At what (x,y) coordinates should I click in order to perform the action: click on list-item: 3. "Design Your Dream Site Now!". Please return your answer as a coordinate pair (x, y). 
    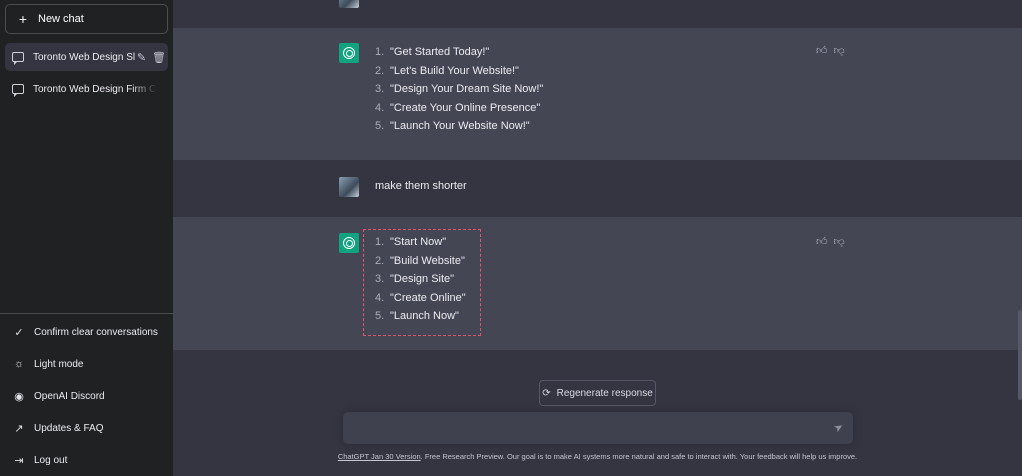
    Looking at the image, I should click on (459, 89).